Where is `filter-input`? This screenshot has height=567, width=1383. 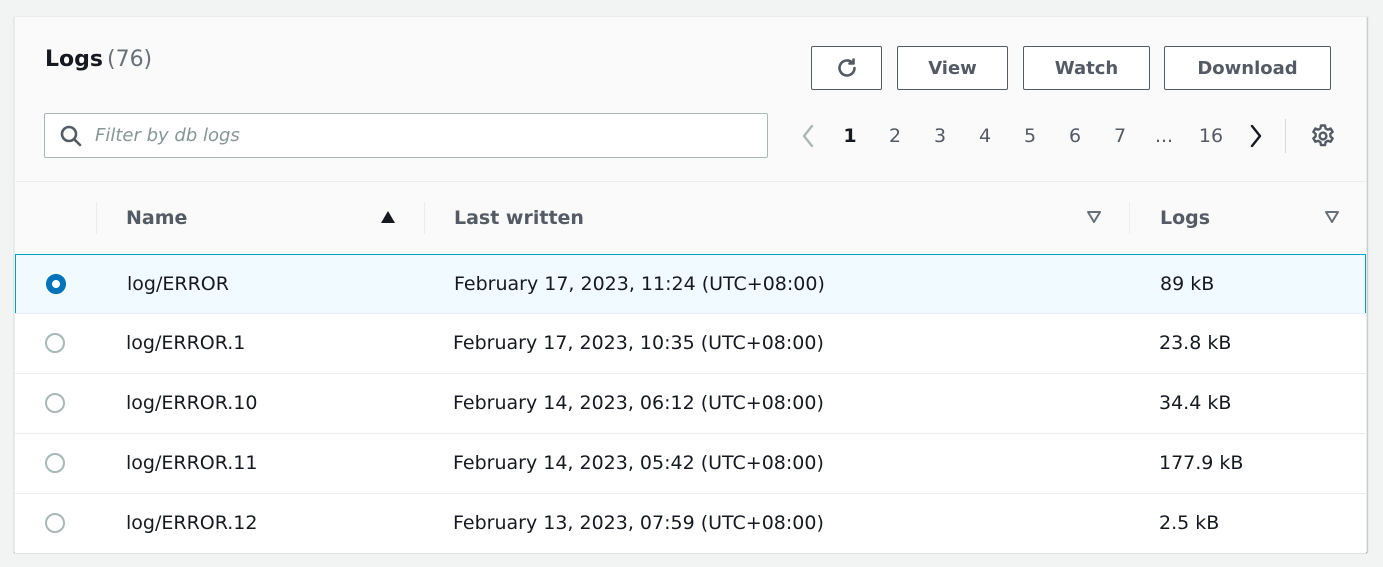 filter-input is located at coordinates (415, 135).